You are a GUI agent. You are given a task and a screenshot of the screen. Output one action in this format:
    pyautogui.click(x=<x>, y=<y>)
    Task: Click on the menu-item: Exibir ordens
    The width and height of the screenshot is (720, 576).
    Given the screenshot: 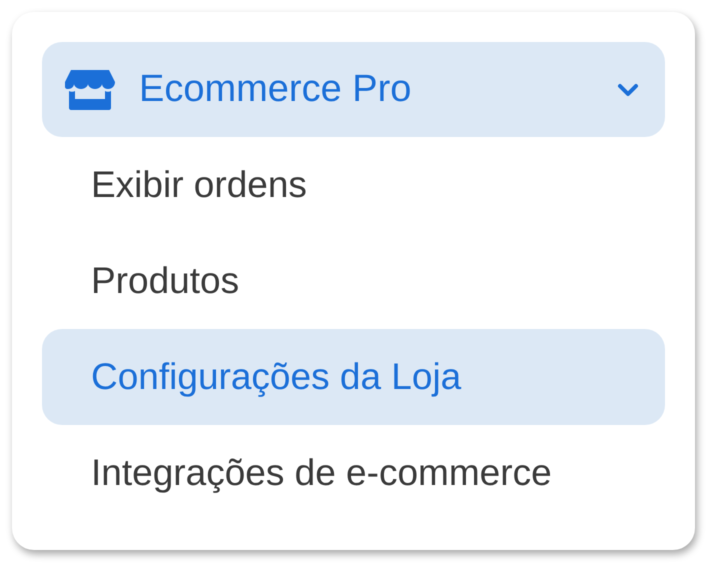 What is the action you would take?
    pyautogui.click(x=353, y=185)
    